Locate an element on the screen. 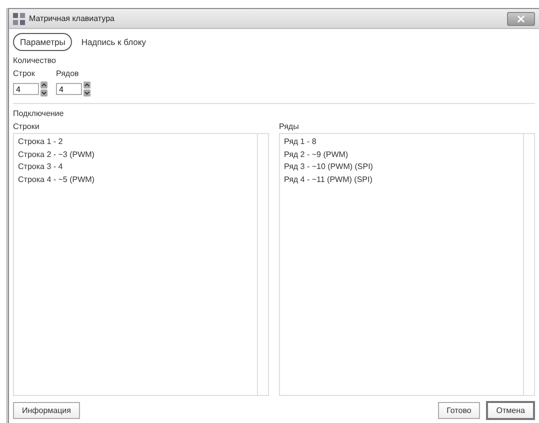 The width and height of the screenshot is (539, 423). list-item: Ряд 1 - 8 is located at coordinates (401, 142).